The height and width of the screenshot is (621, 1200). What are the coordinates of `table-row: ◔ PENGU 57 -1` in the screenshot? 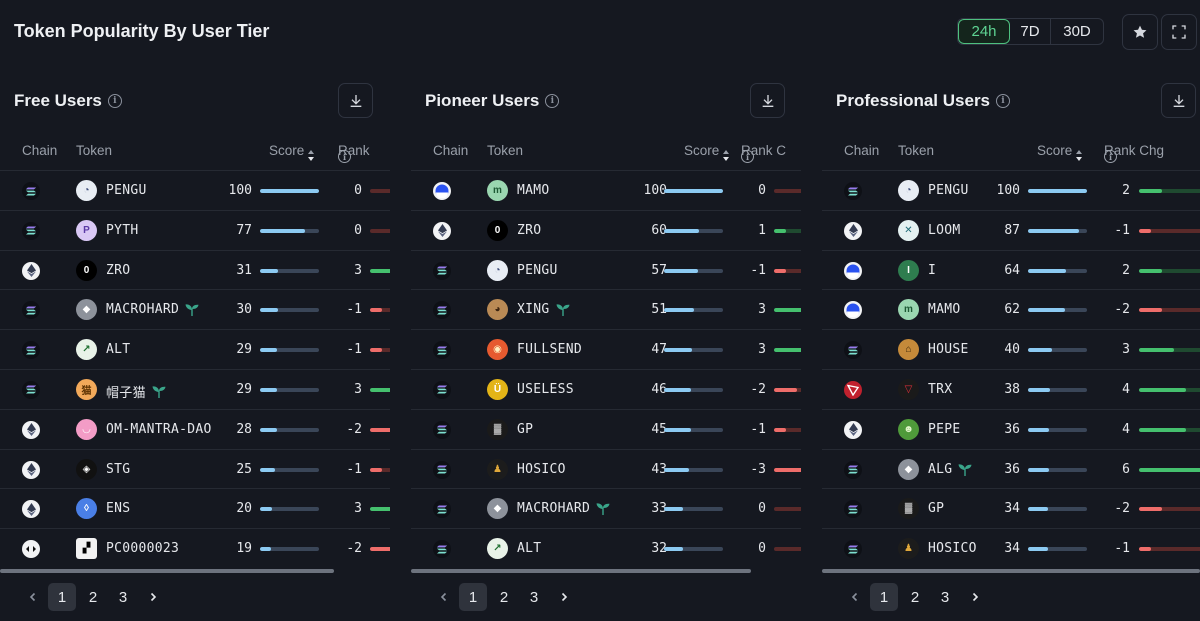 It's located at (606, 269).